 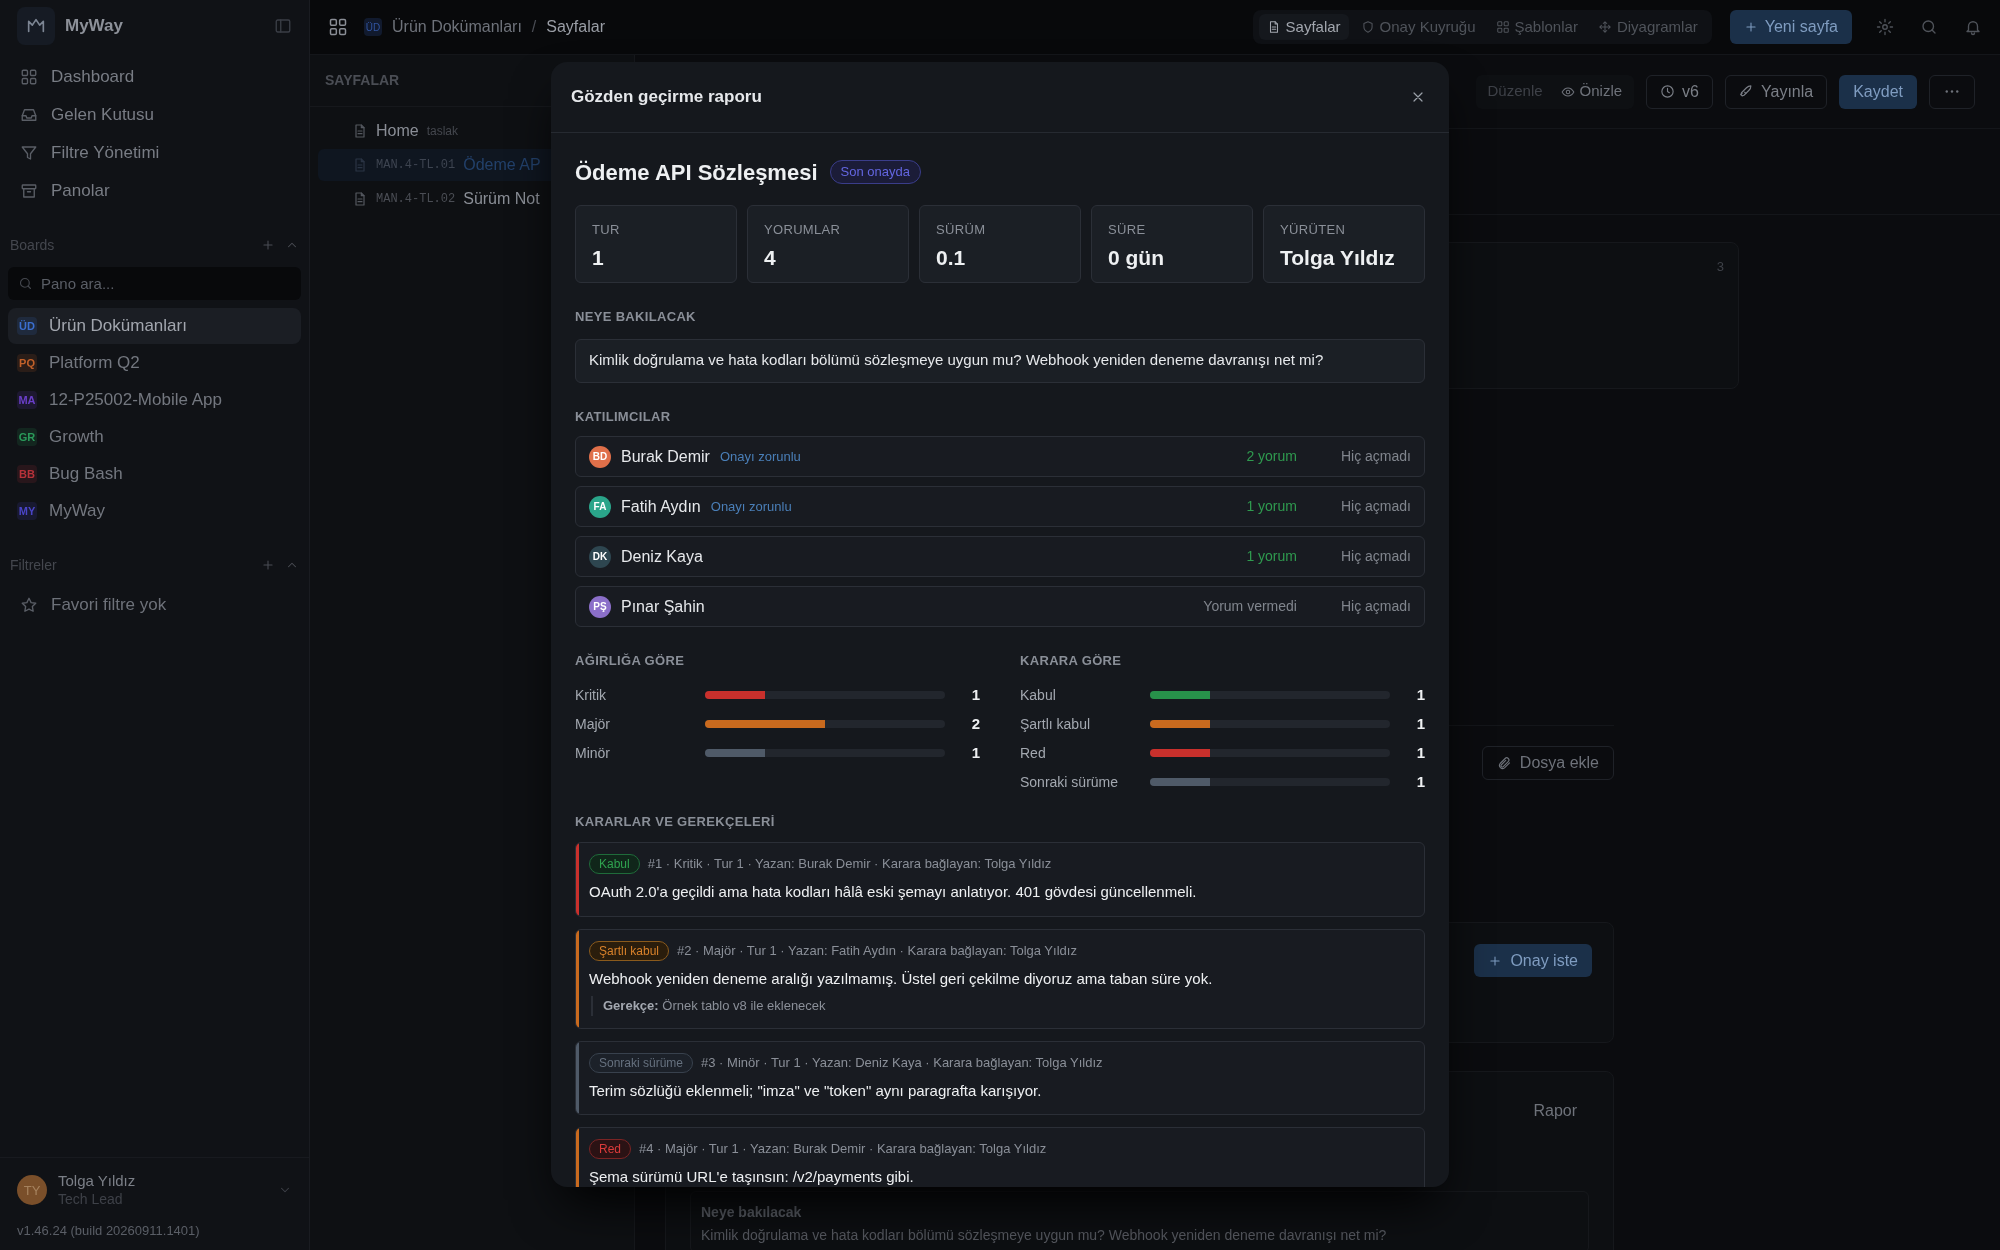 What do you see at coordinates (501, 199) in the screenshot?
I see `page-title: Sürüm Not` at bounding box center [501, 199].